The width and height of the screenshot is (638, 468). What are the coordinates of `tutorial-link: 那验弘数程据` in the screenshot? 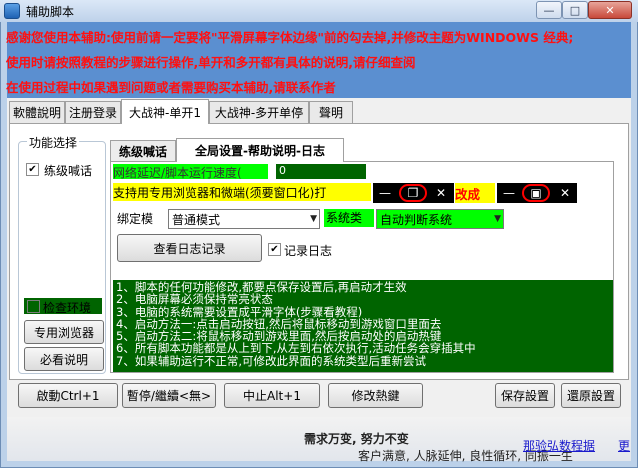 It's located at (559, 445).